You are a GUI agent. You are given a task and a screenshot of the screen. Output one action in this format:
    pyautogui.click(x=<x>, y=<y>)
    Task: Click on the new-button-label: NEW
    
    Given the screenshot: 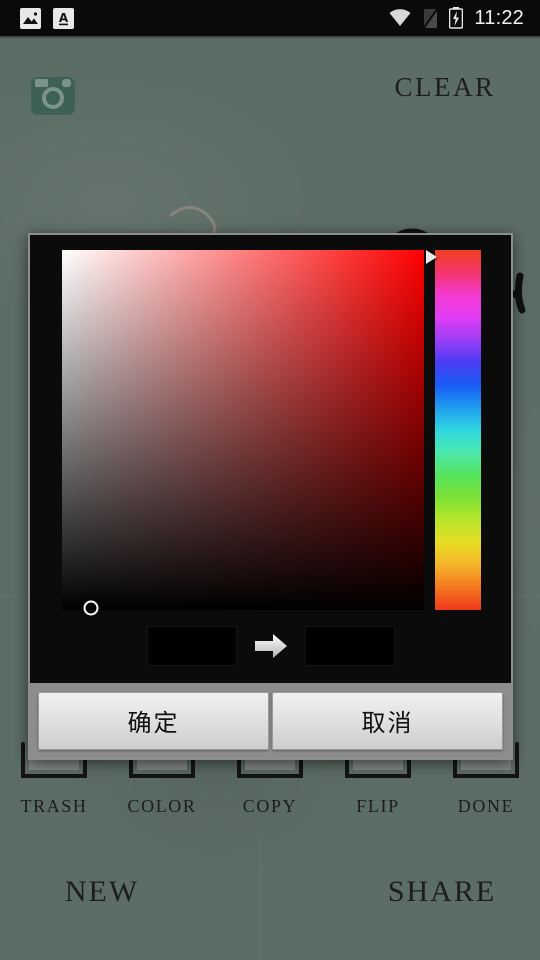 What is the action you would take?
    pyautogui.click(x=102, y=892)
    